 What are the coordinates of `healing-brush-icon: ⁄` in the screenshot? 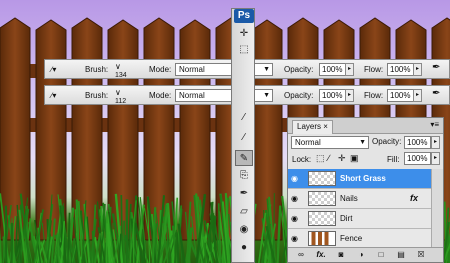 It's located at (244, 118).